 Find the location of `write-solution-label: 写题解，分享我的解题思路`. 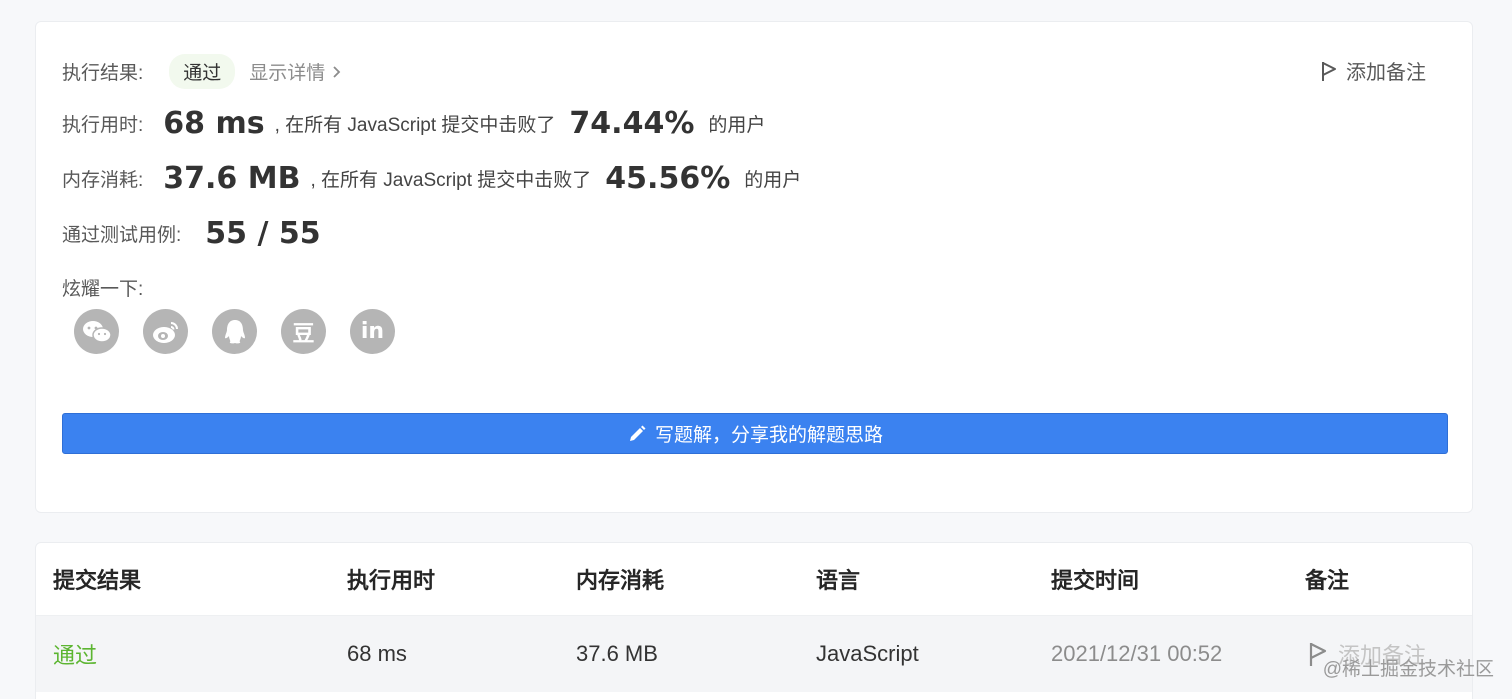

write-solution-label: 写题解，分享我的解题思路 is located at coordinates (768, 435).